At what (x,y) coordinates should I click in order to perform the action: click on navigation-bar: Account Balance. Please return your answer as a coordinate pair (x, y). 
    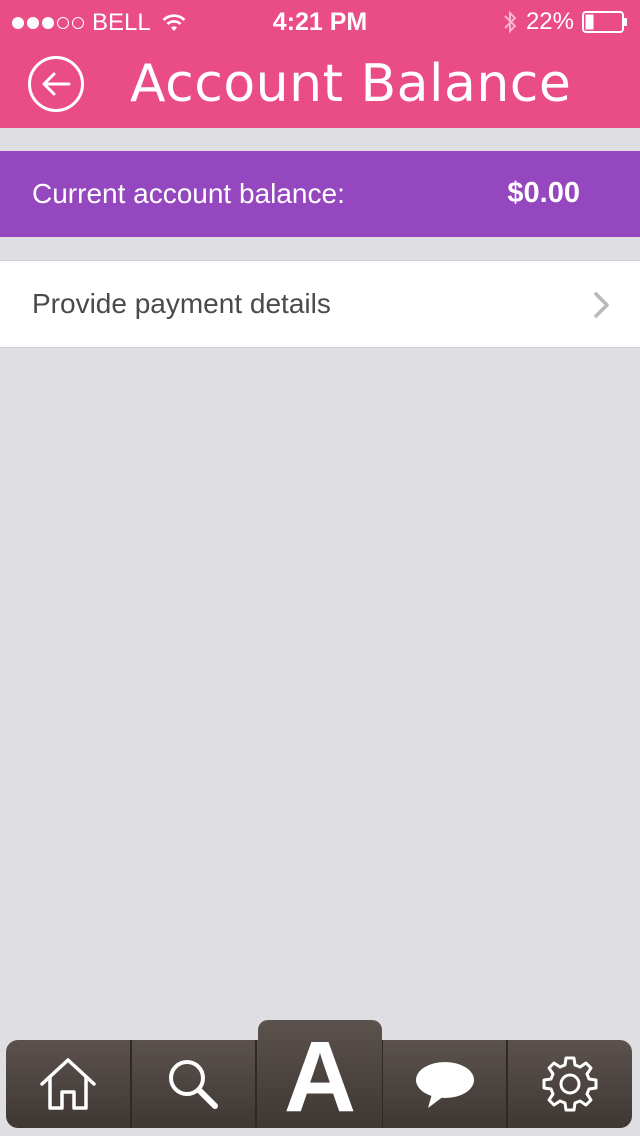
    Looking at the image, I should click on (320, 86).